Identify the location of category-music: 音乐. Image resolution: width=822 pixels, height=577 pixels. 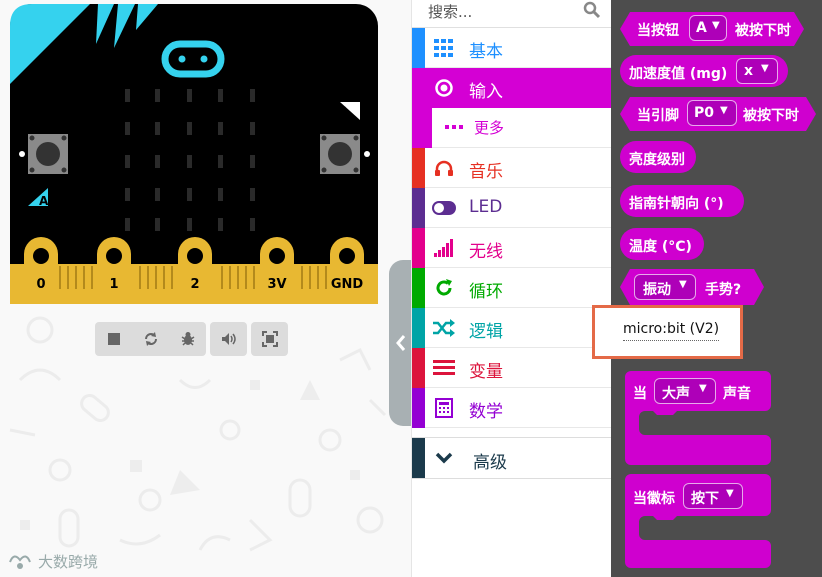
(512, 168).